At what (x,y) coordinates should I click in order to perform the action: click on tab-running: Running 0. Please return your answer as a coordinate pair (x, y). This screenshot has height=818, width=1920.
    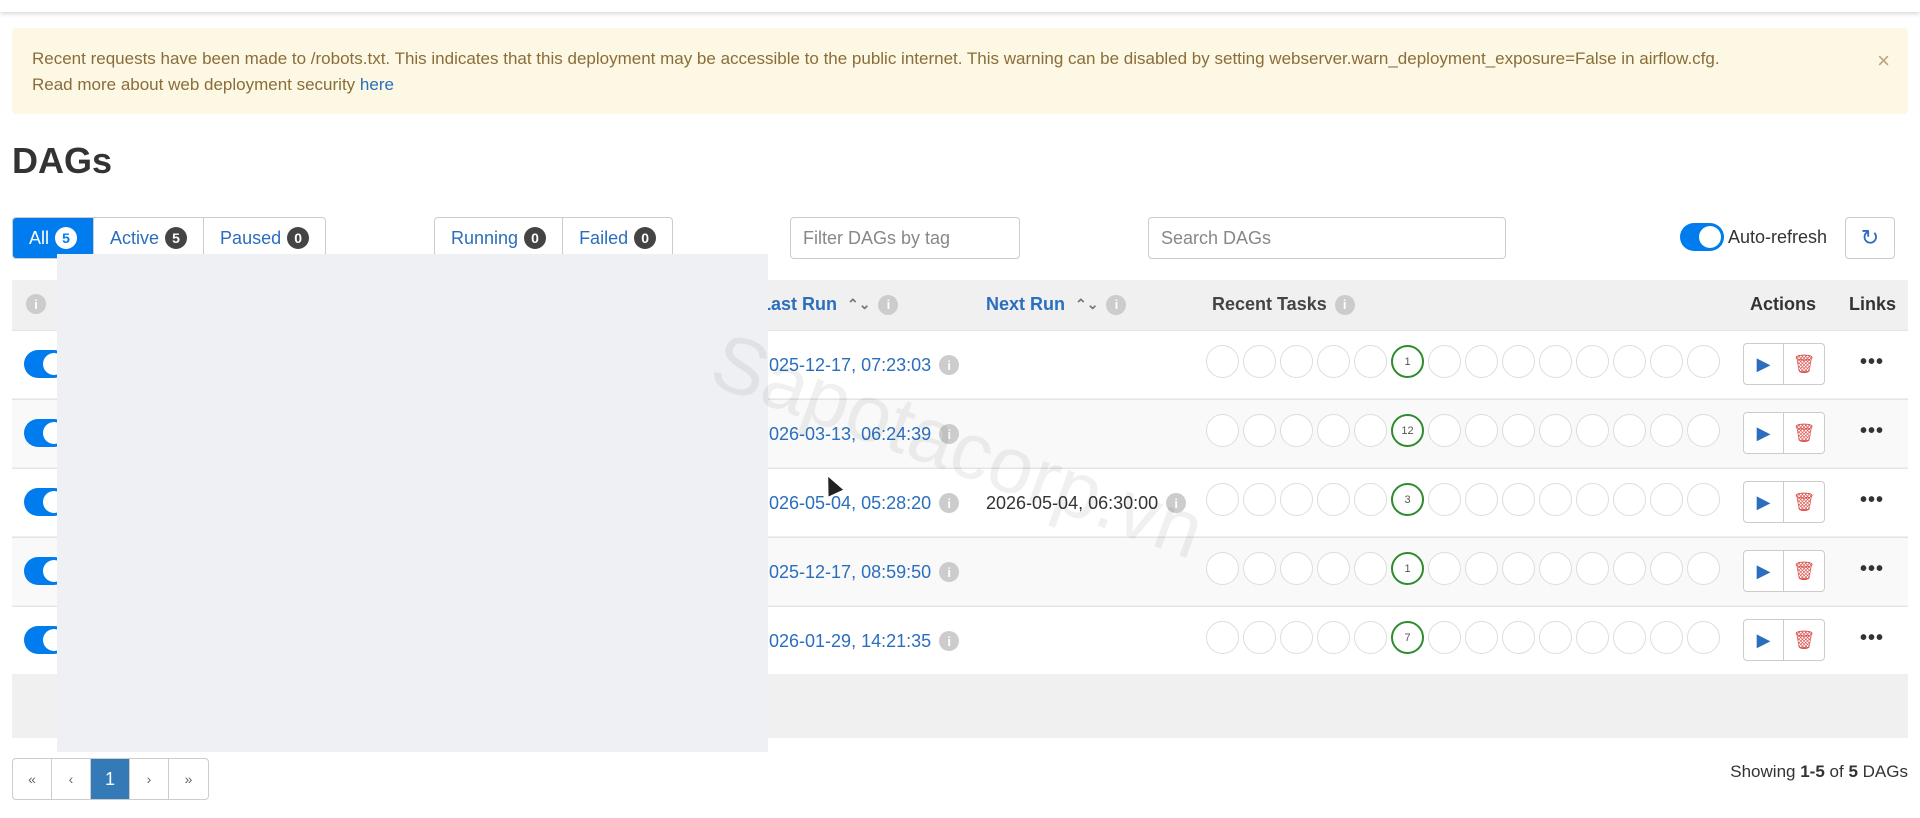
    Looking at the image, I should click on (499, 238).